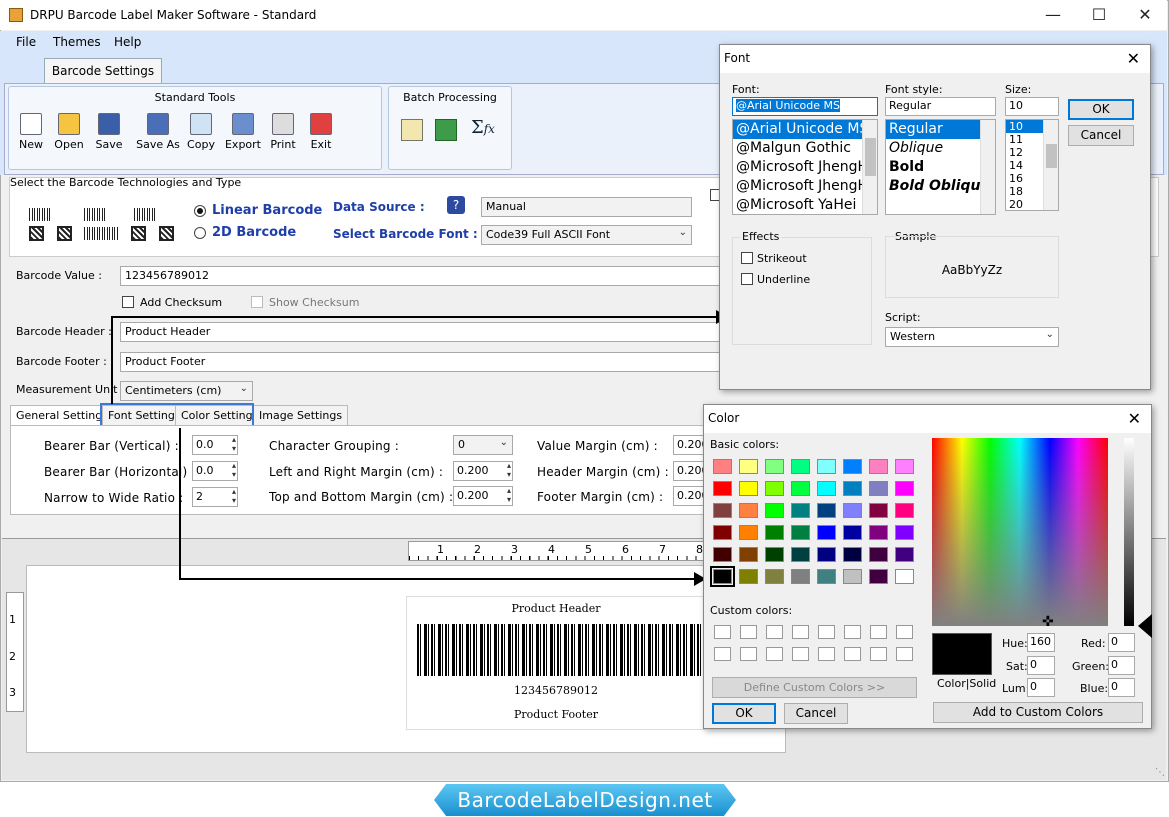 Image resolution: width=1169 pixels, height=817 pixels. I want to click on font-cancel-button: Cancel, so click(1101, 135).